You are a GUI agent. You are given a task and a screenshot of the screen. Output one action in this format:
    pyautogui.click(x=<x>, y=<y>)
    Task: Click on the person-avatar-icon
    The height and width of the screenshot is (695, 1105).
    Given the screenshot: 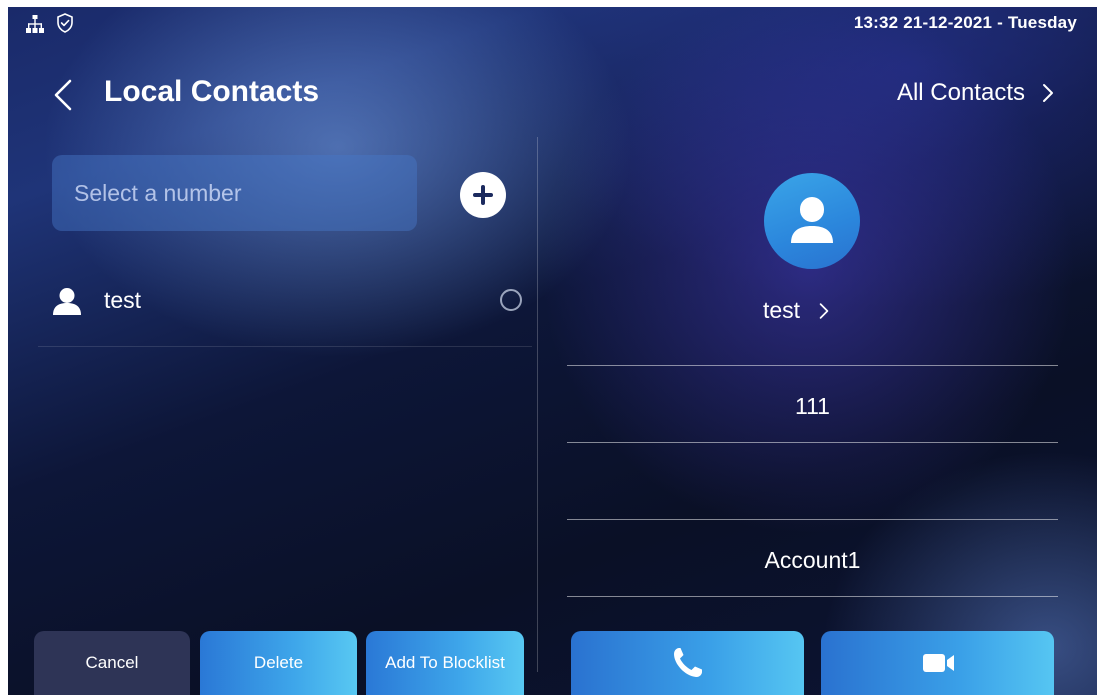 What is the action you would take?
    pyautogui.click(x=812, y=220)
    